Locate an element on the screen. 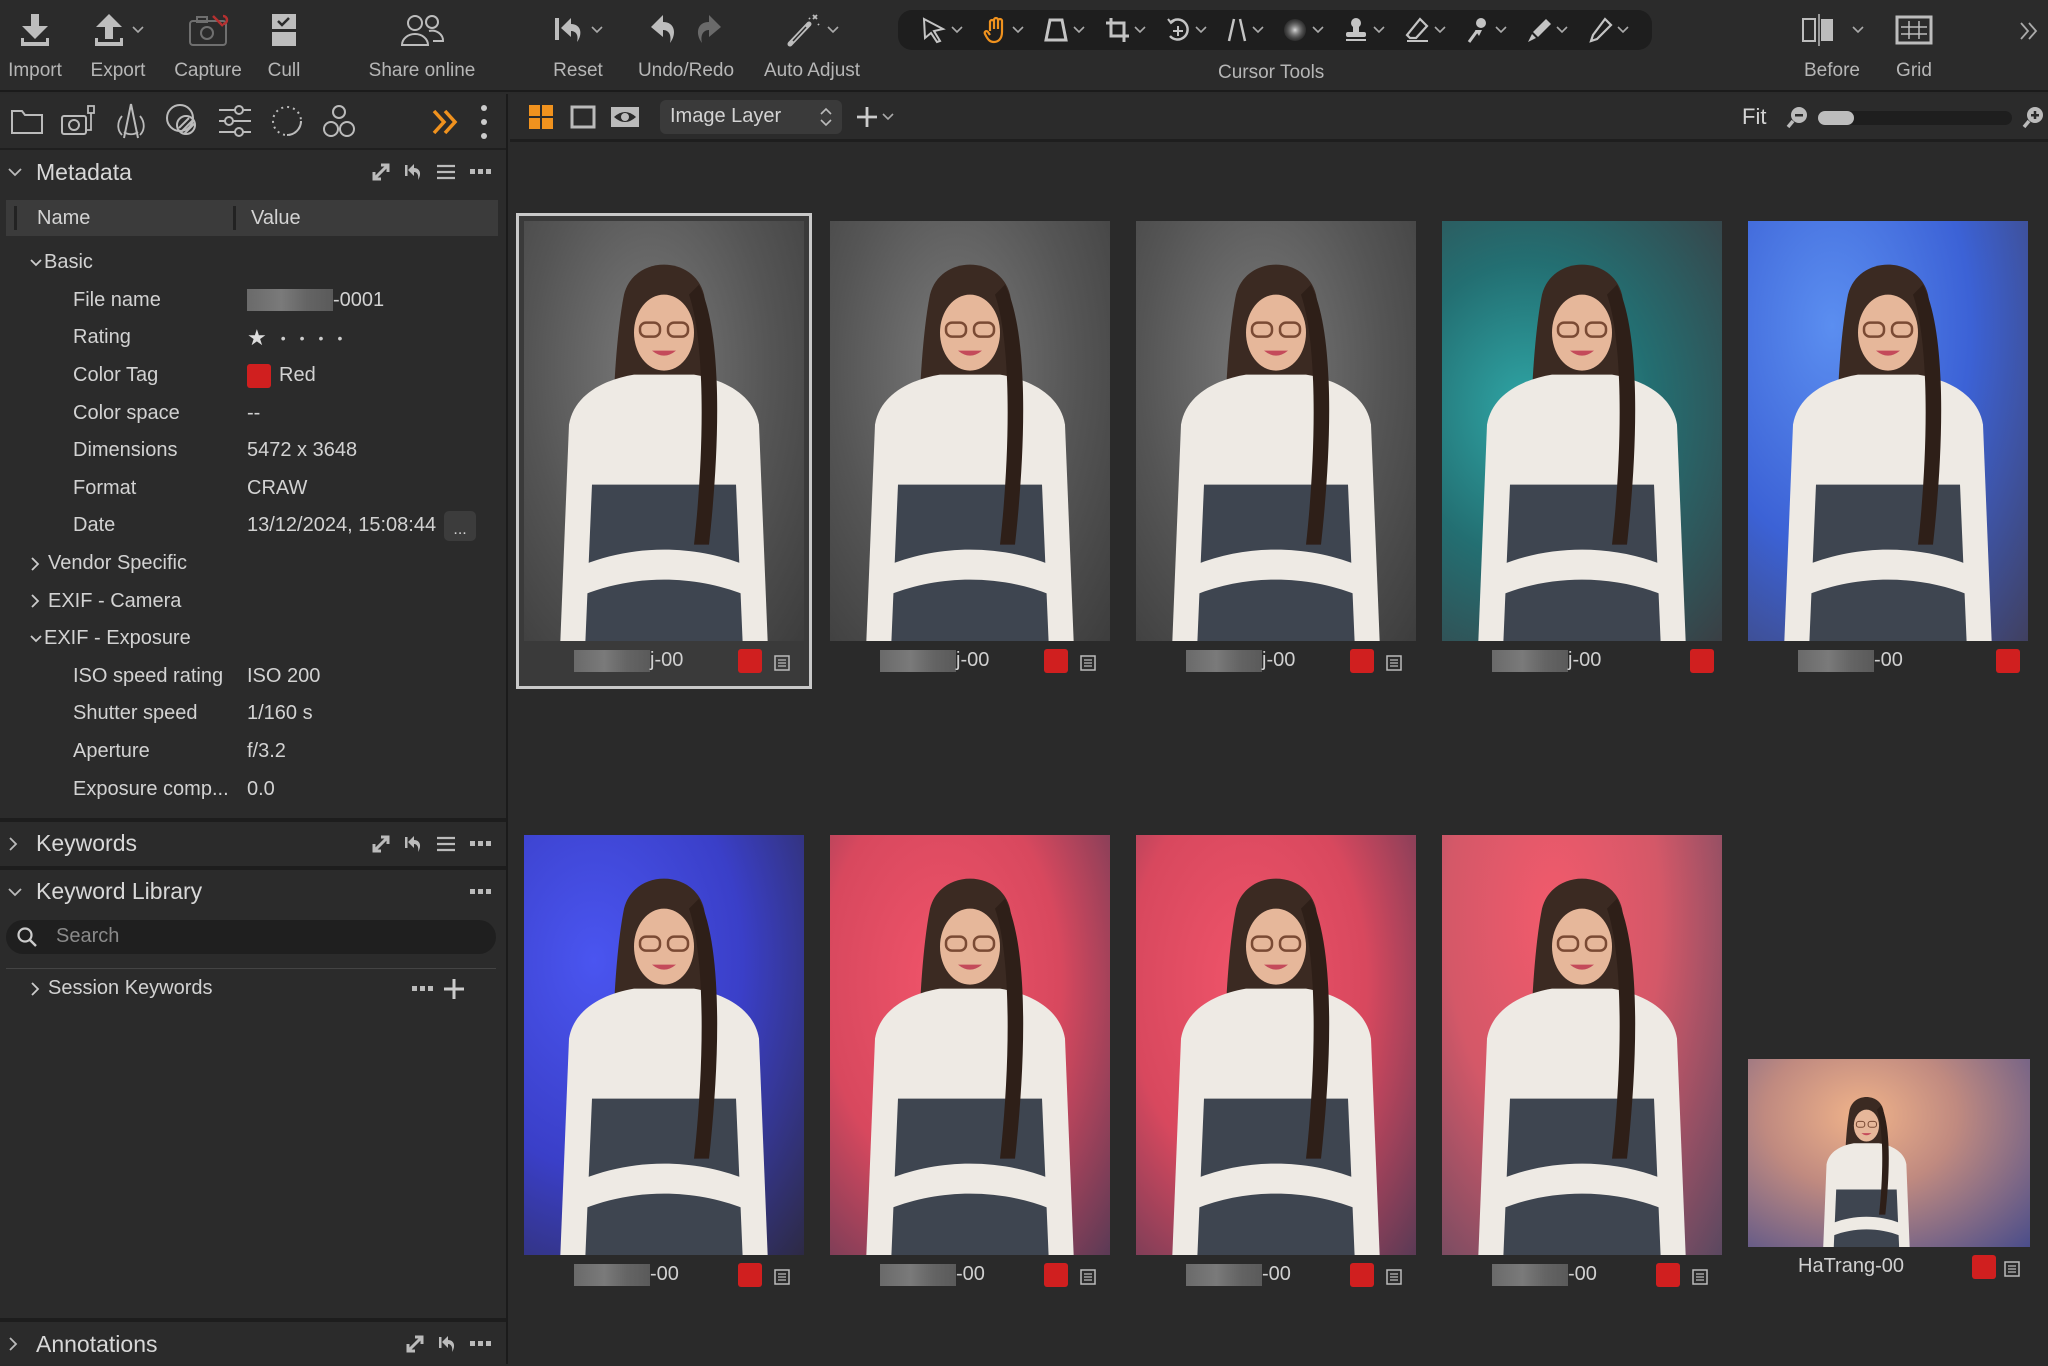  undo-icon is located at coordinates (664, 30).